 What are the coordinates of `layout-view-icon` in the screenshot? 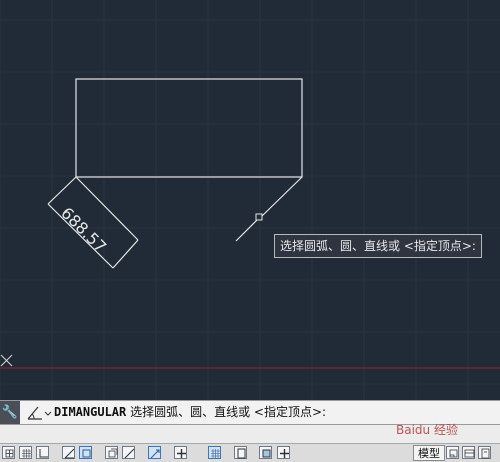 It's located at (452, 452).